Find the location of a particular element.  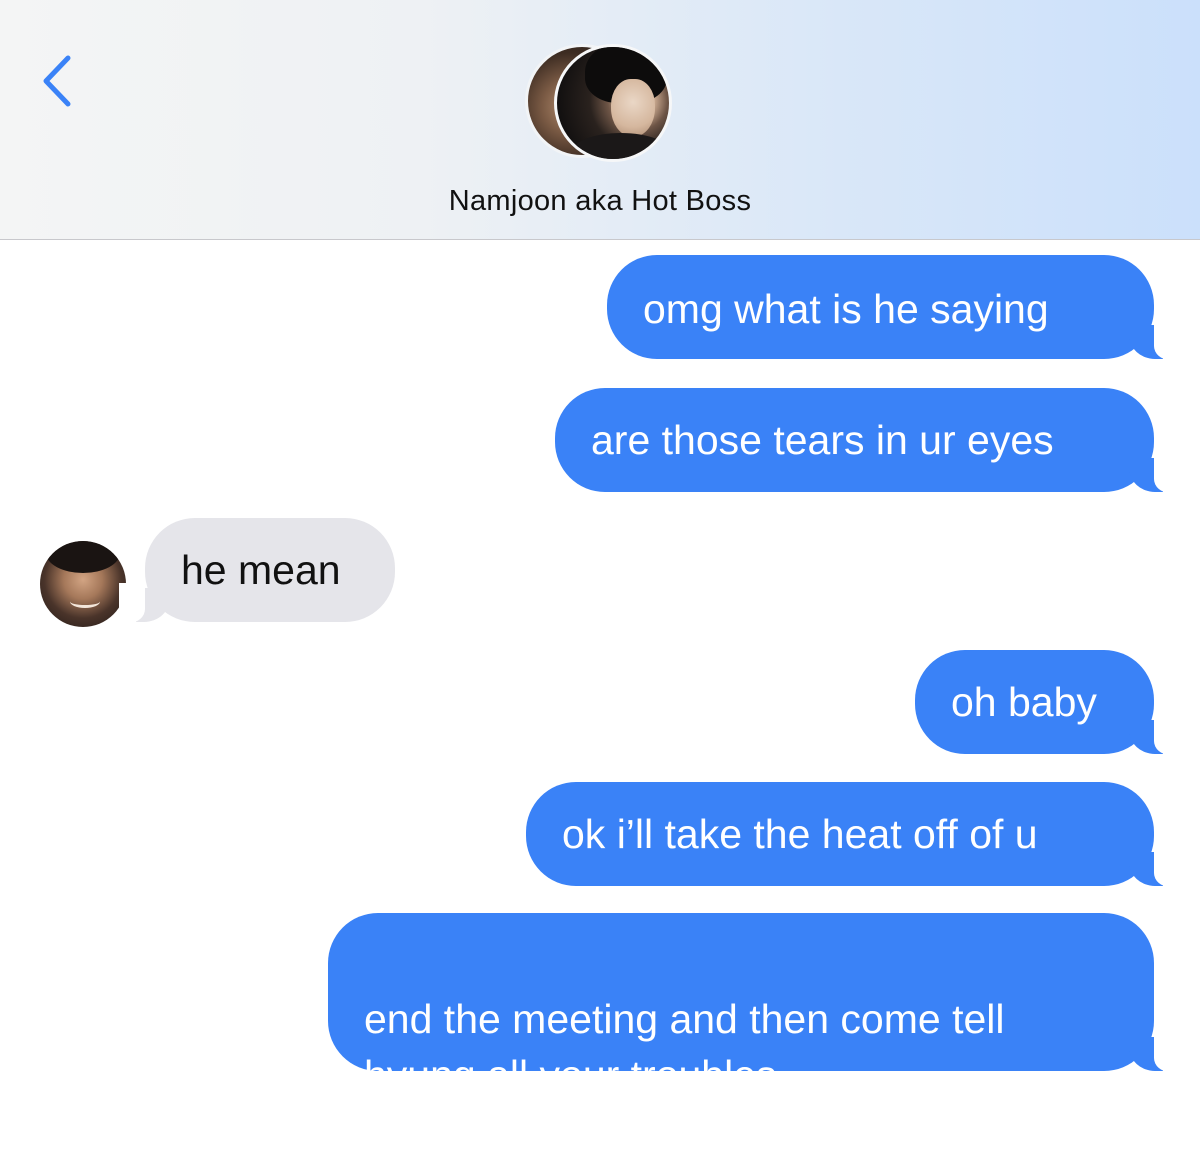

sender-avatar is located at coordinates (83, 584).